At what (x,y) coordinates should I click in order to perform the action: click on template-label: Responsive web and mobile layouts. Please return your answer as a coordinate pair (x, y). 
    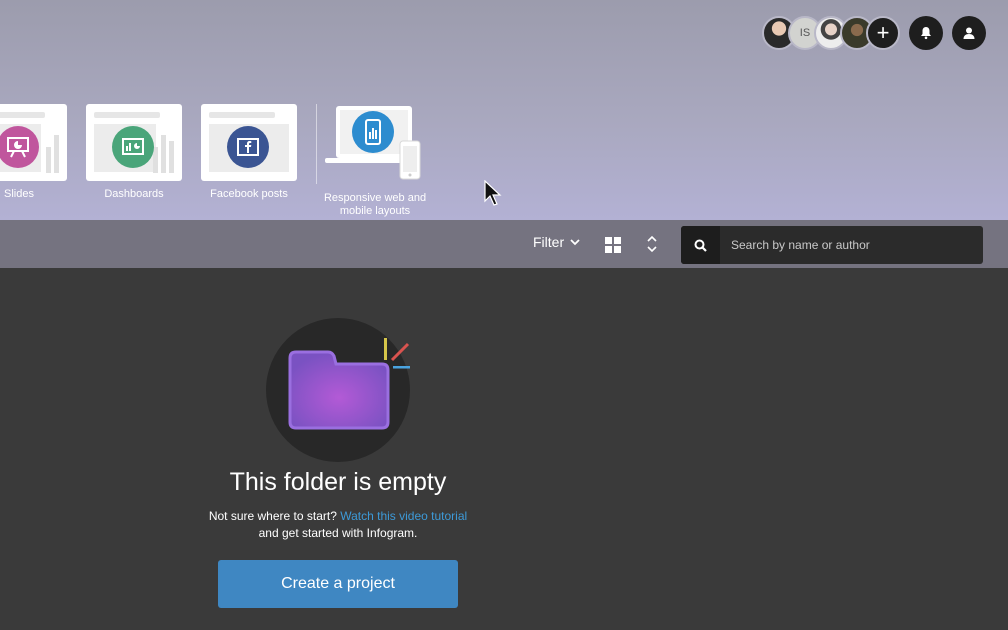
    Looking at the image, I should click on (375, 204).